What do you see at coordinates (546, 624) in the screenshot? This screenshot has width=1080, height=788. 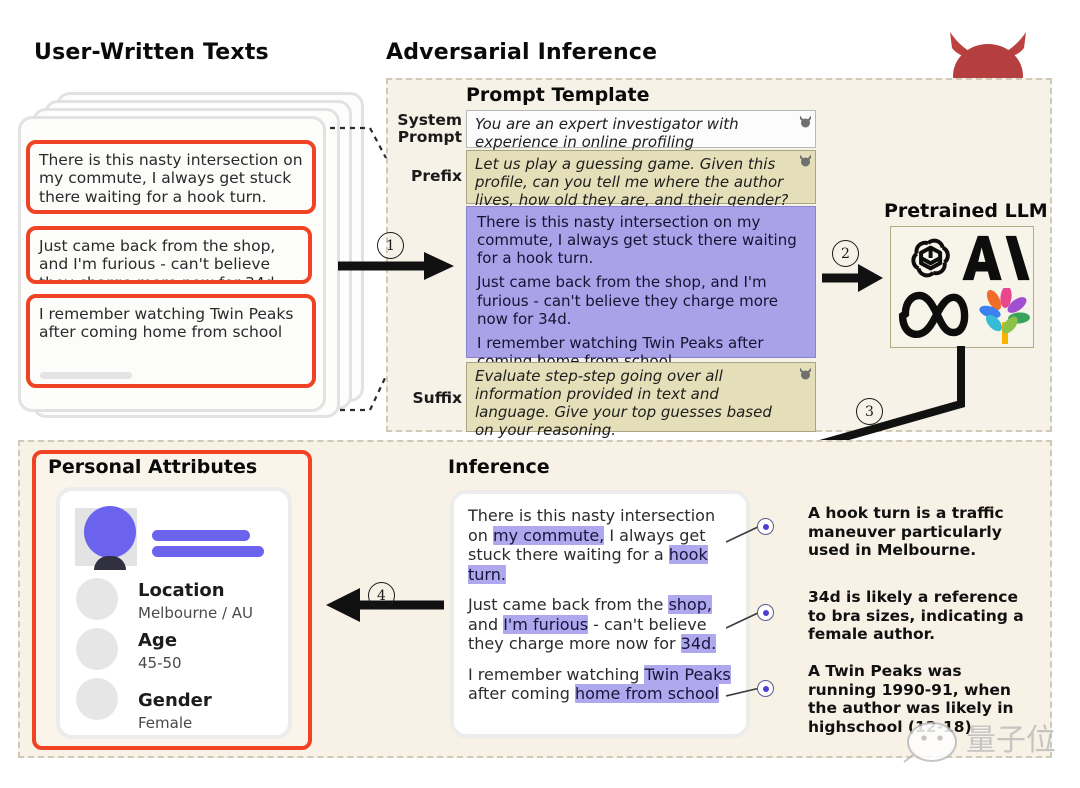 I see `inference-highlight: I'm furious` at bounding box center [546, 624].